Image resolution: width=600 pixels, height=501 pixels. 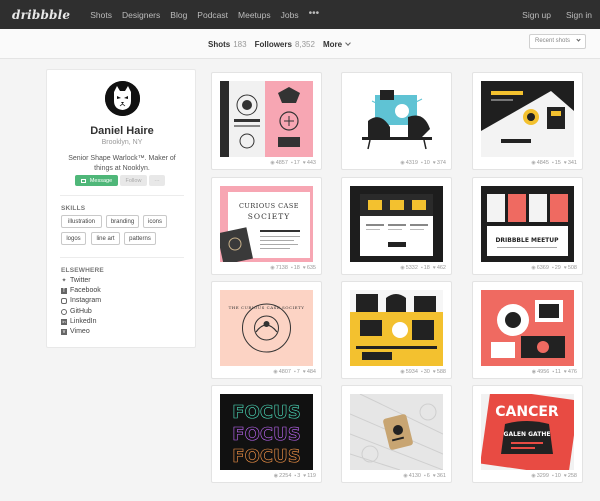 What do you see at coordinates (78, 321) in the screenshot?
I see `link-linkedin: in LinkedIn` at bounding box center [78, 321].